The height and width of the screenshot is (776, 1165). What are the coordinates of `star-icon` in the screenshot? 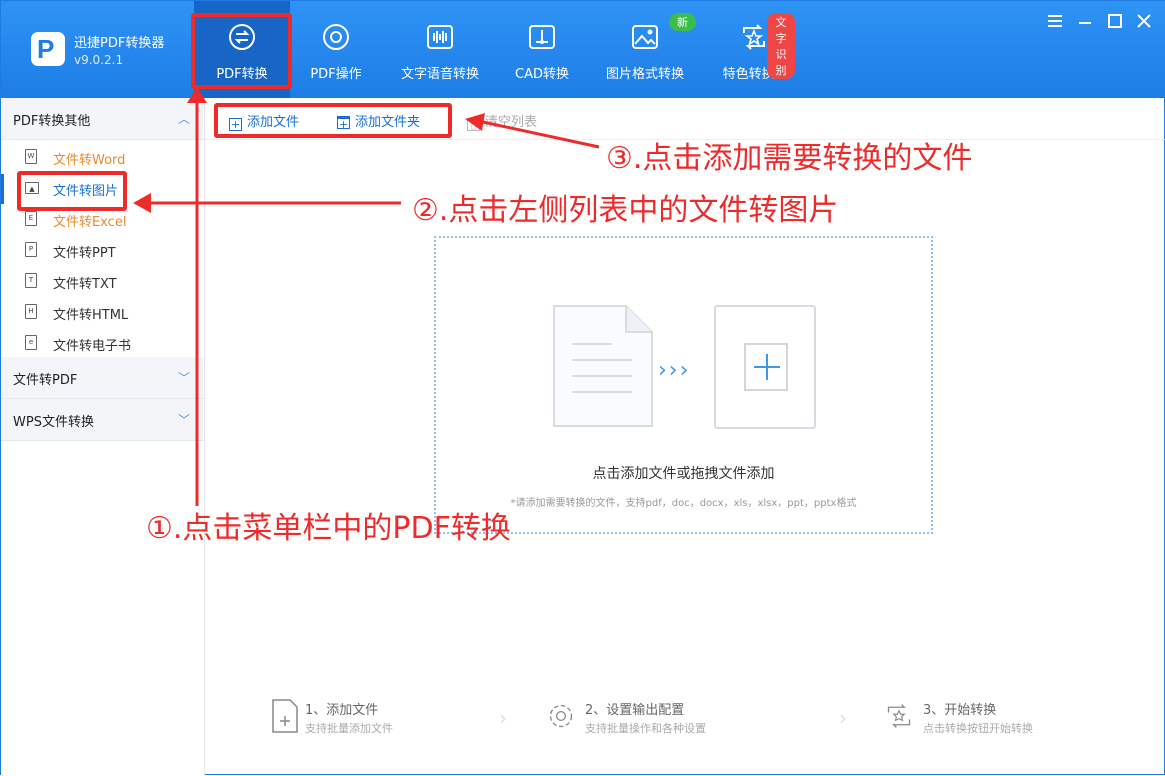 It's located at (754, 37).